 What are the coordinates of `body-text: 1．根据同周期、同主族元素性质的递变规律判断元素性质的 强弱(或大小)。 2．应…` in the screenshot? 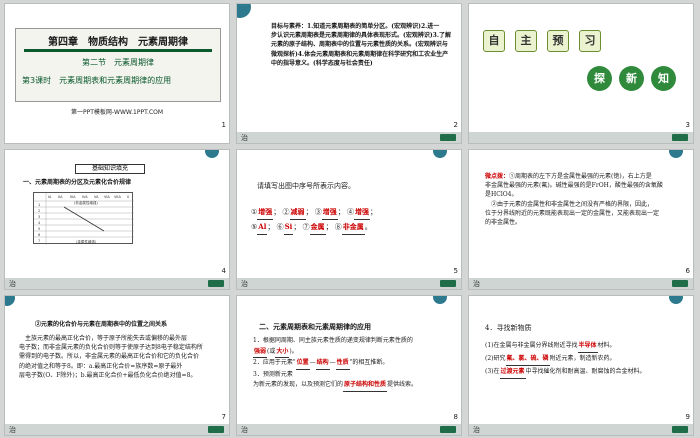 It's located at (355, 364).